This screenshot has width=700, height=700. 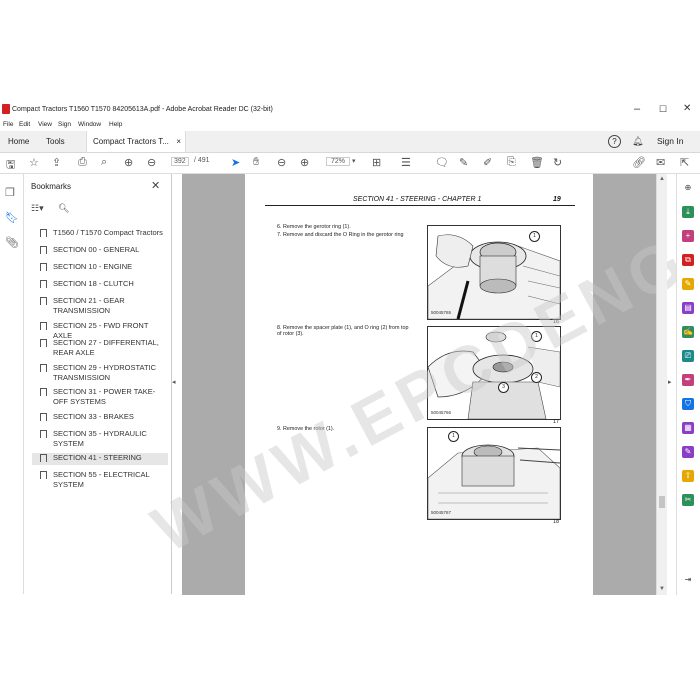 What do you see at coordinates (354, 161) in the screenshot?
I see `chevron-down-icon: ▾` at bounding box center [354, 161].